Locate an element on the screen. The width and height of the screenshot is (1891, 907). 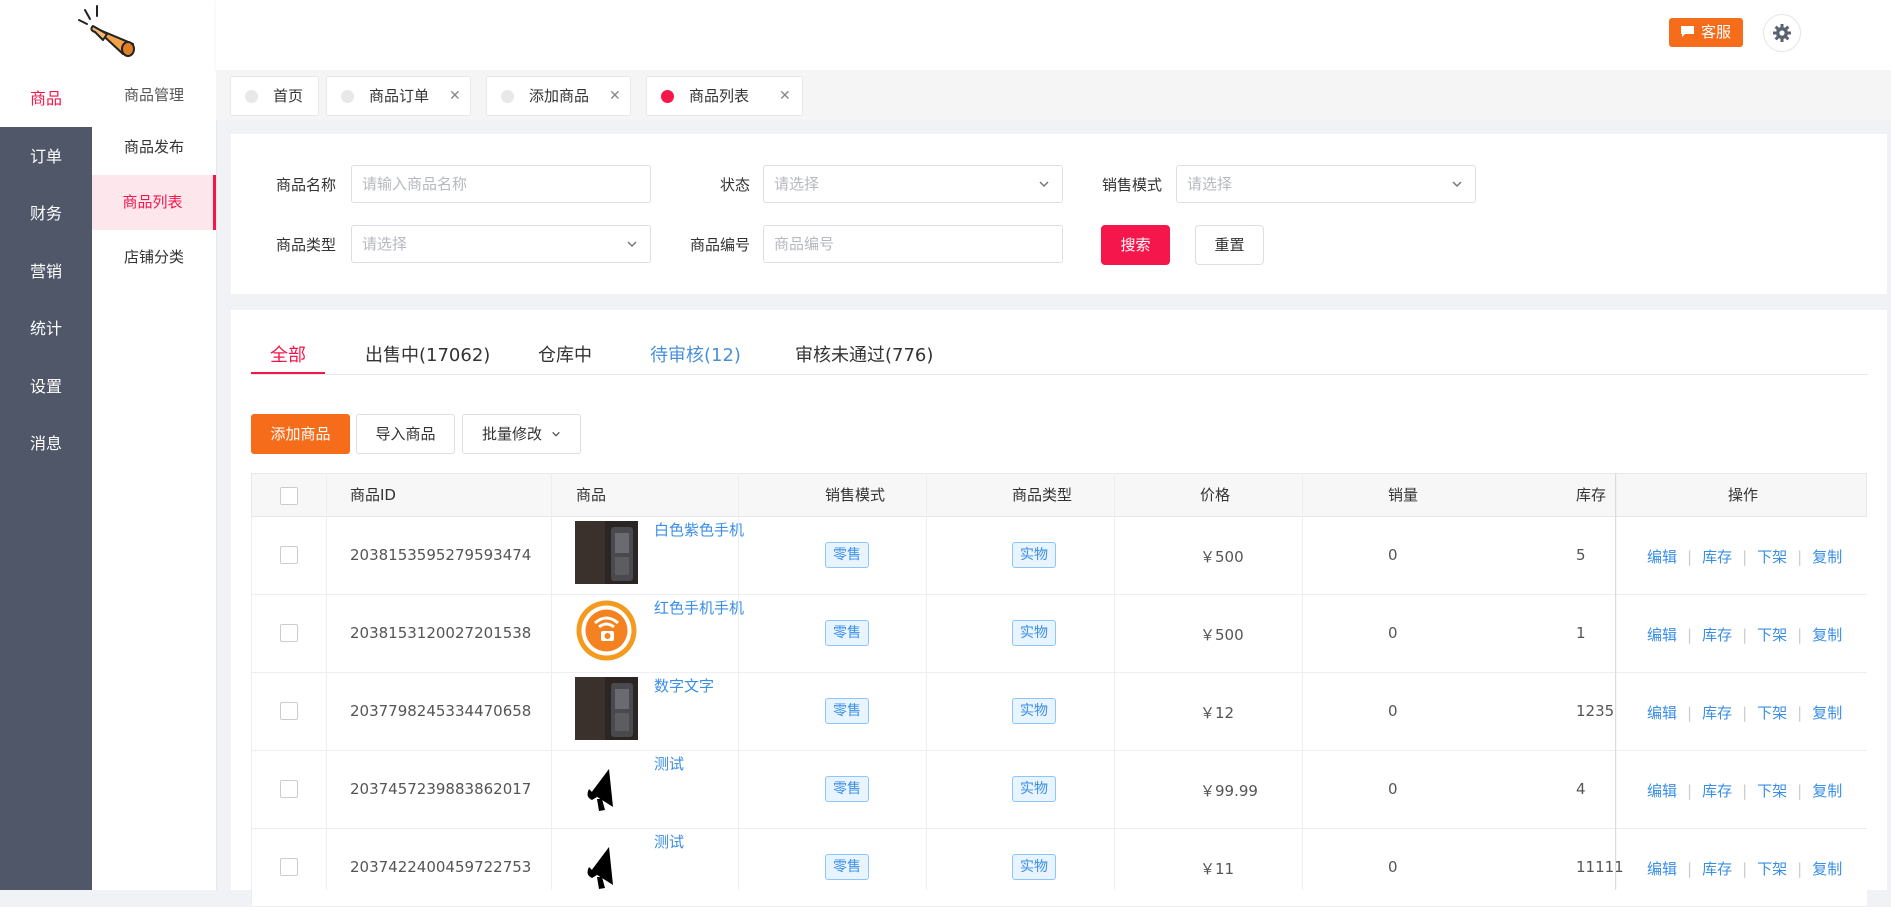
product-code-input is located at coordinates (913, 244).